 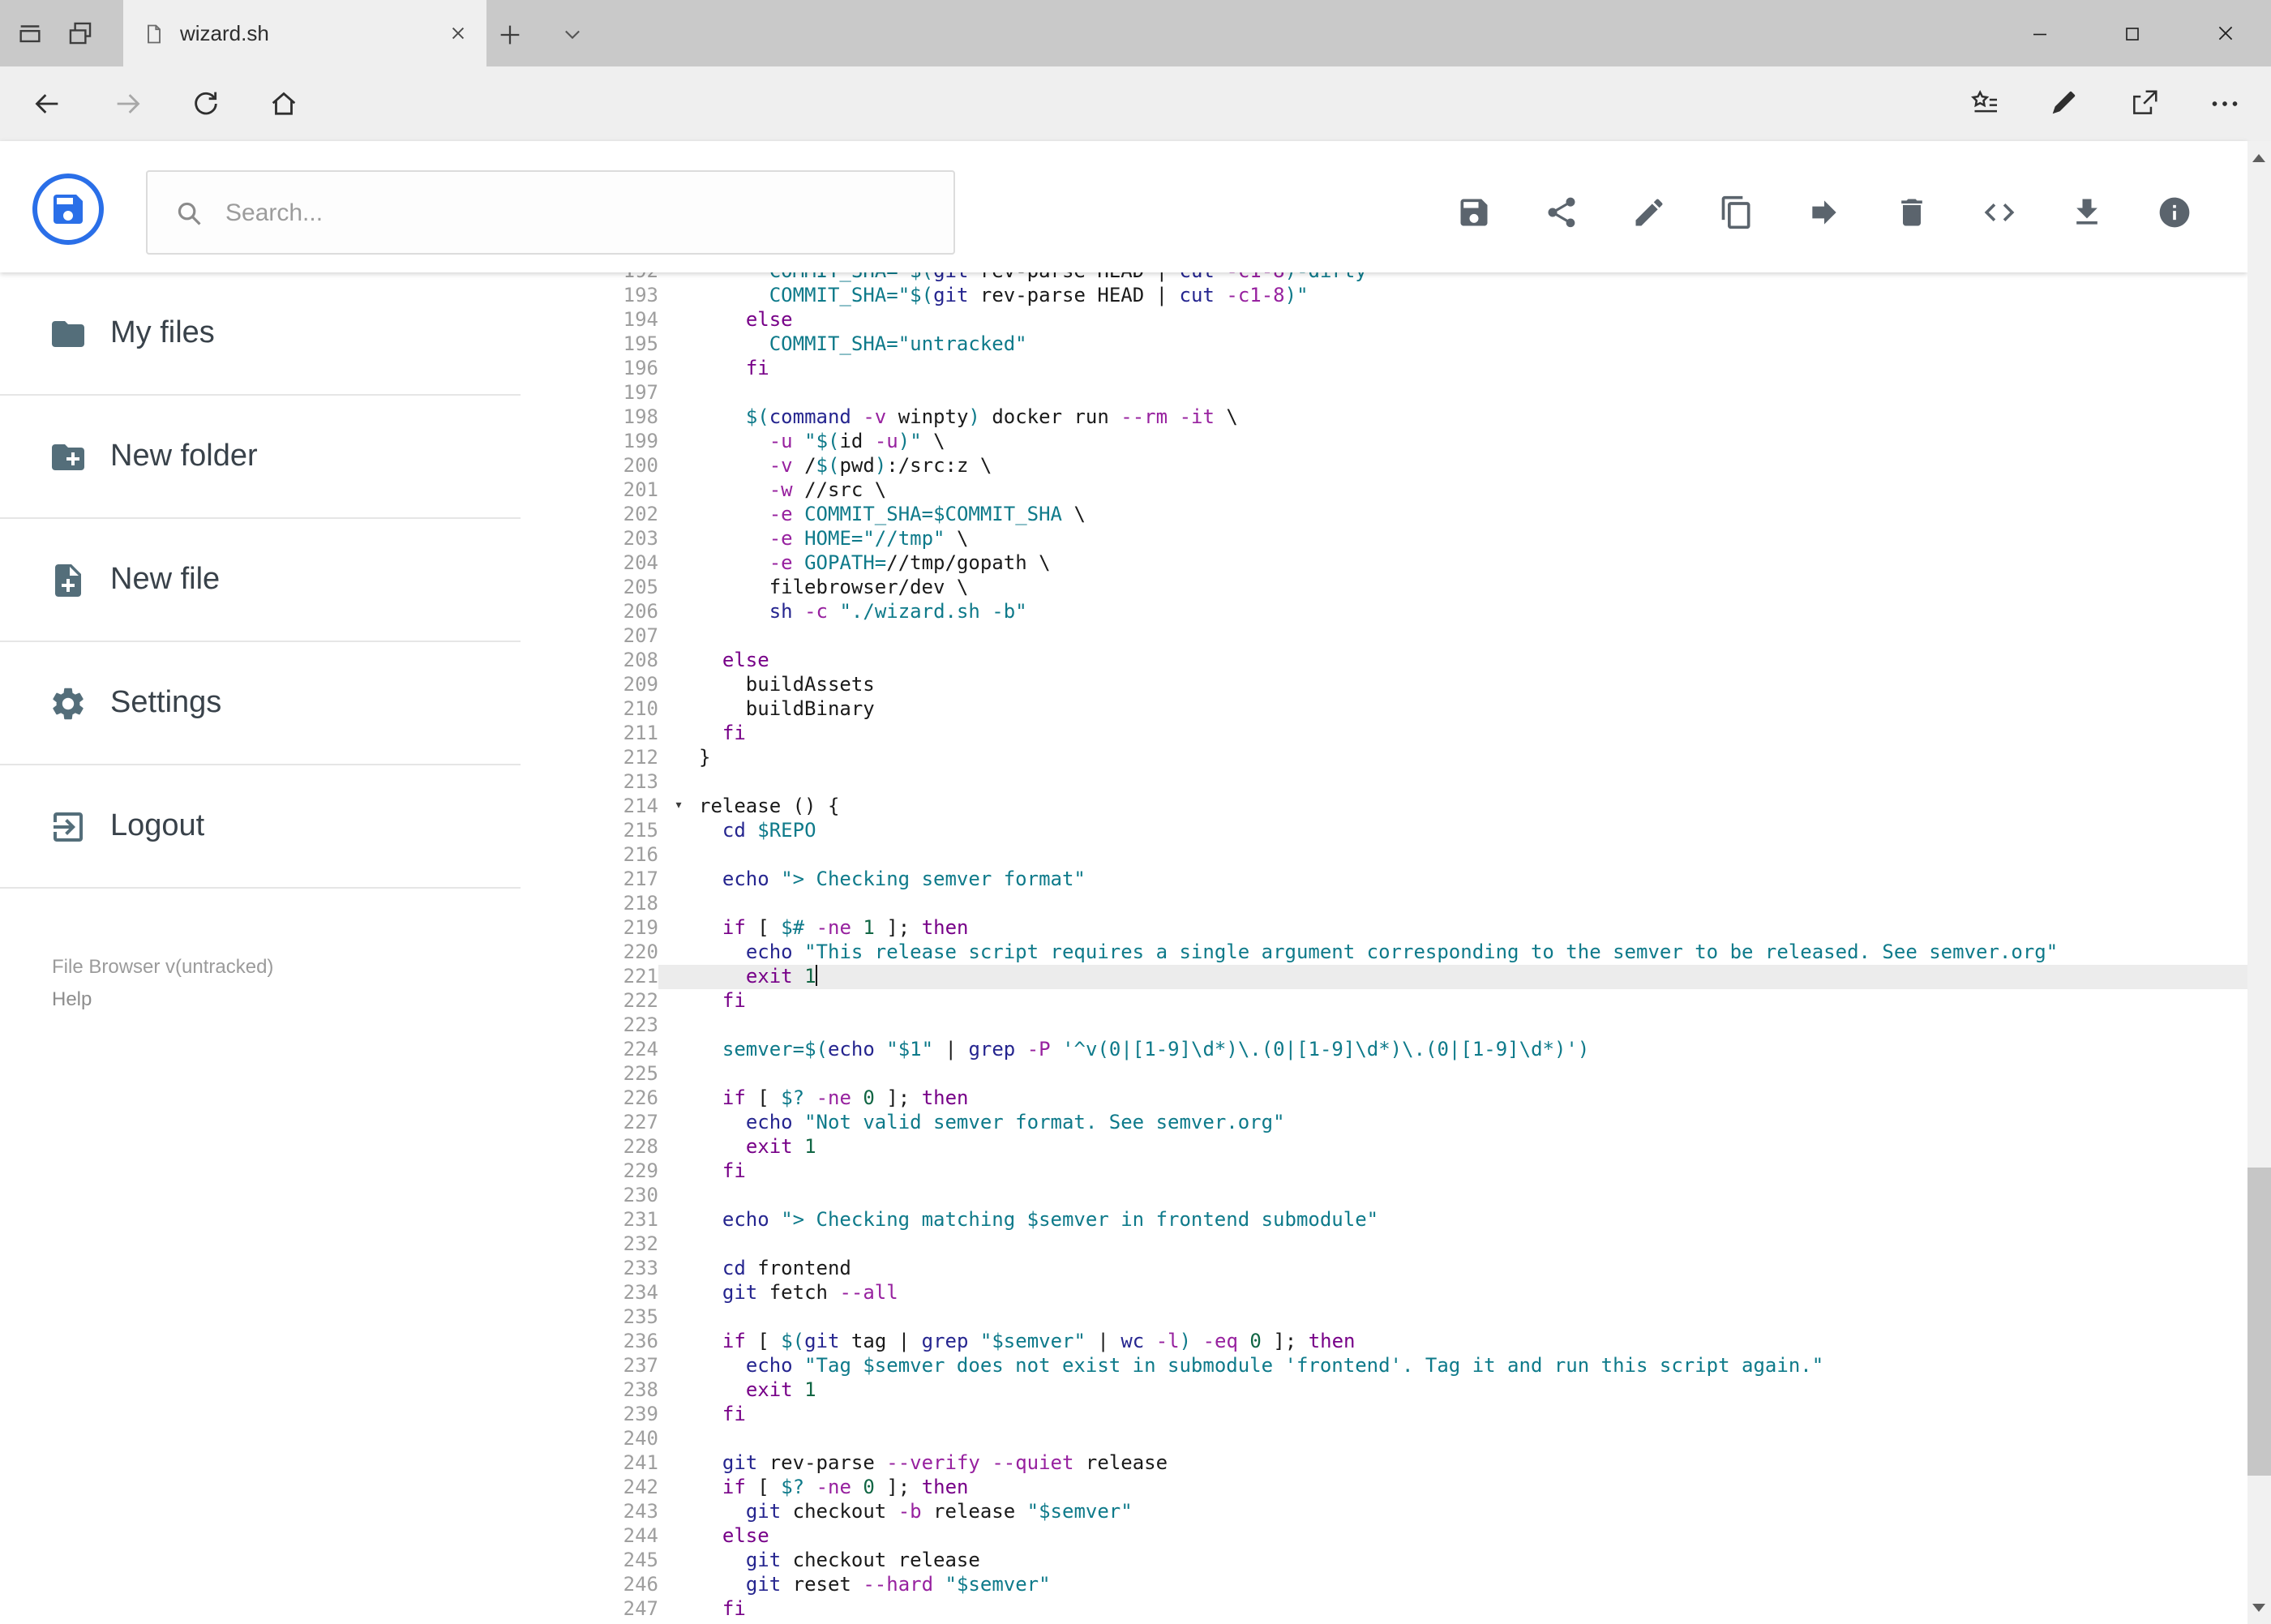 What do you see at coordinates (572, 34) in the screenshot?
I see `tab-preview-chevron-icon` at bounding box center [572, 34].